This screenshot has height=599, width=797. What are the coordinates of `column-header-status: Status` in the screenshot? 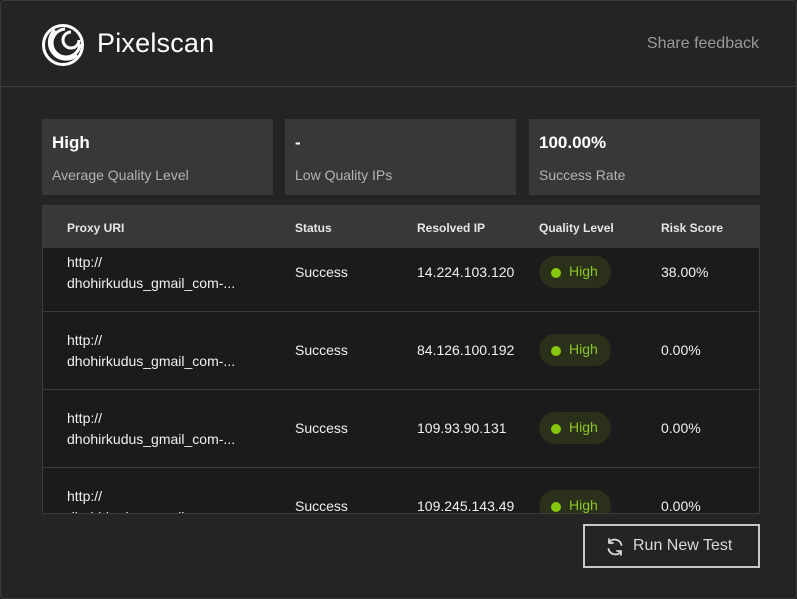 It's located at (313, 228).